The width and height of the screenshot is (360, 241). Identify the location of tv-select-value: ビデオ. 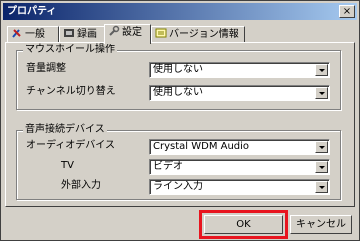
(168, 166).